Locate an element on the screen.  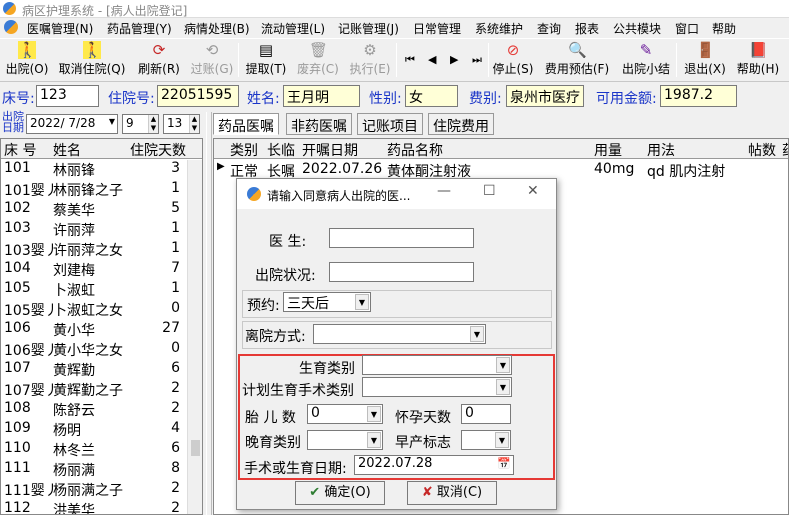
pregnancy-days-field: 0 is located at coordinates (486, 414).